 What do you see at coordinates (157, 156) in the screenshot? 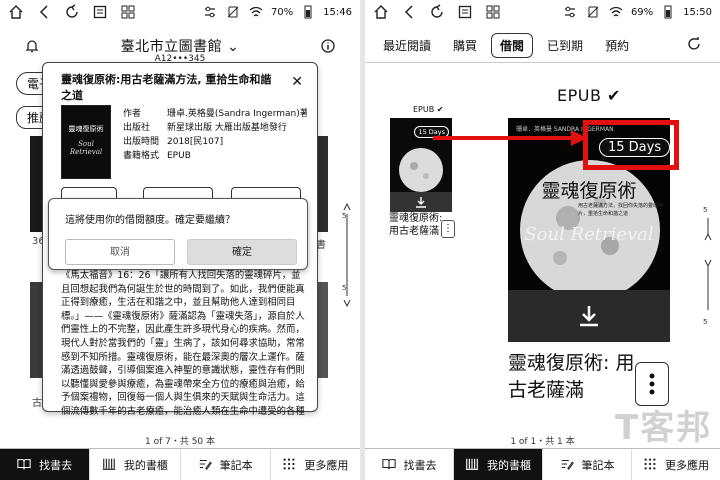
I see `meta-row: 書籍格式 EPUB` at bounding box center [157, 156].